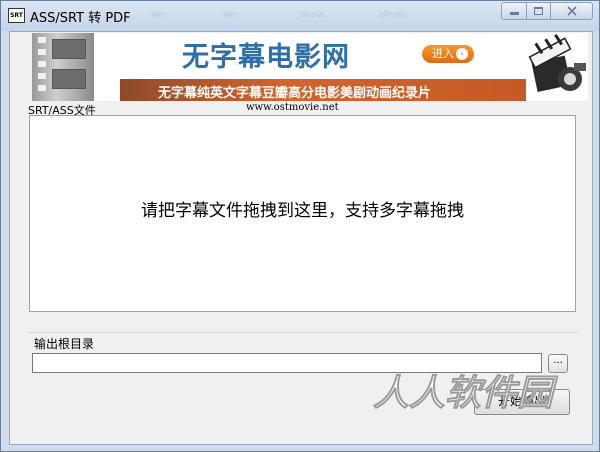 The height and width of the screenshot is (452, 600). Describe the element at coordinates (302, 211) in the screenshot. I see `drop-hint: 请把字幕文件拖拽到这里，支持多字幕拖拽` at that location.